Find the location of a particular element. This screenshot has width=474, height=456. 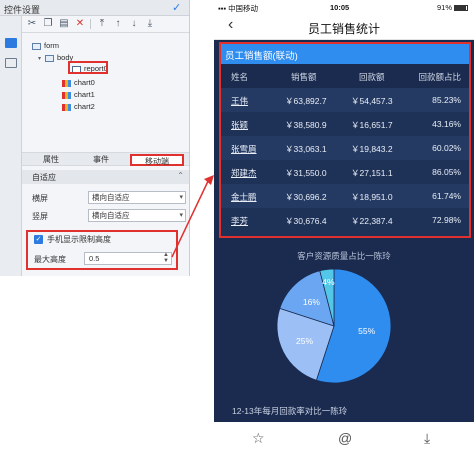

battery-status: 91% is located at coordinates (452, 7).